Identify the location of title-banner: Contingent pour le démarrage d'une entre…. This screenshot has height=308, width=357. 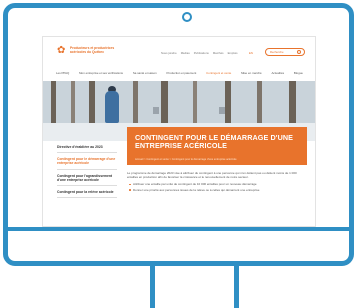
(217, 146).